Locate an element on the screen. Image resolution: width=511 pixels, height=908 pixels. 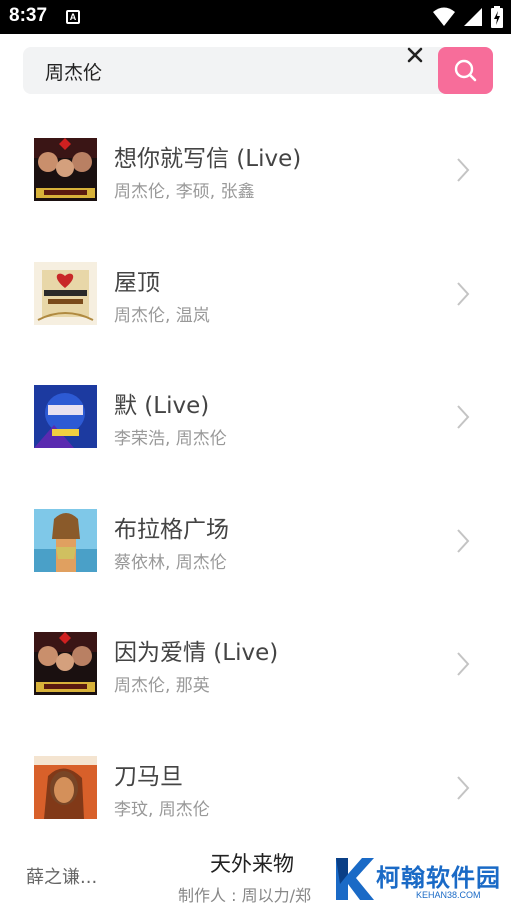
status-time: 8:37 is located at coordinates (28, 15).